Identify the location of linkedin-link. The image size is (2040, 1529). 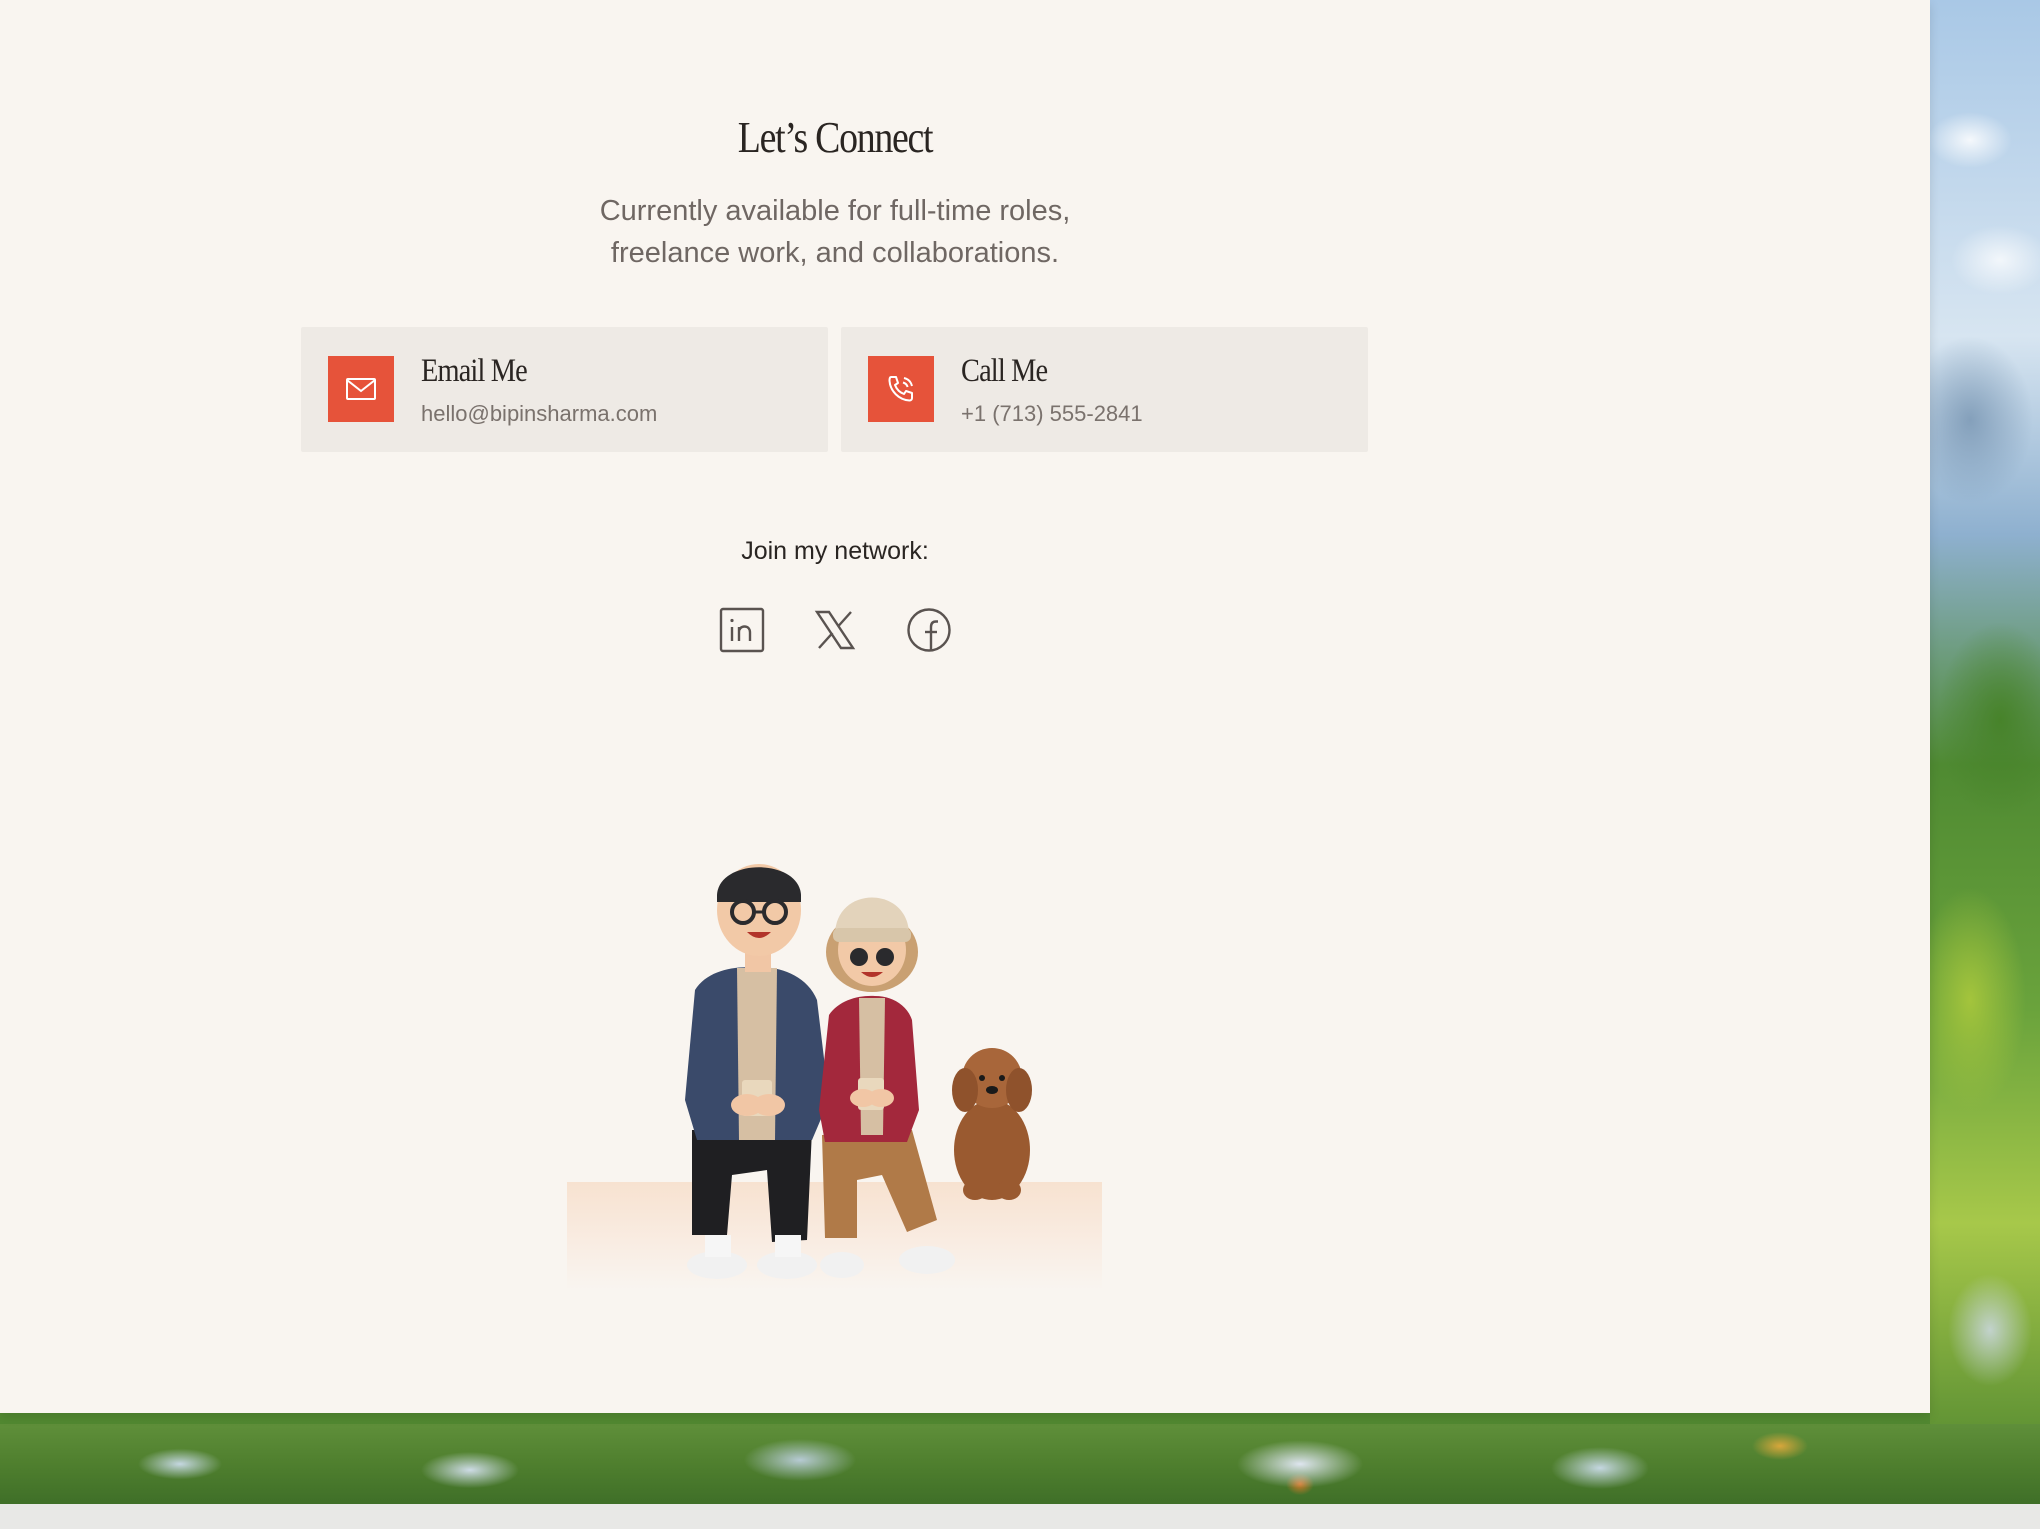
(742, 632).